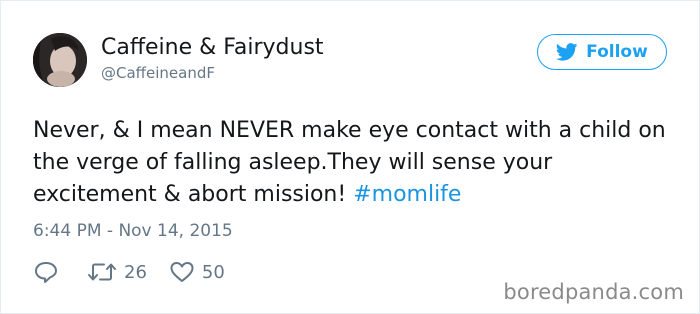  I want to click on reply-button, so click(46, 272).